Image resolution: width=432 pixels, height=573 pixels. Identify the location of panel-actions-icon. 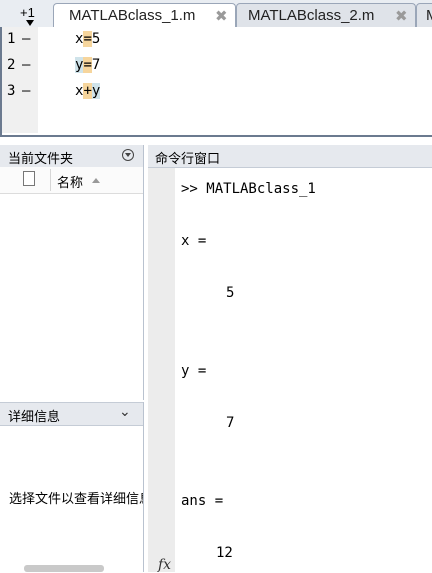
(128, 155).